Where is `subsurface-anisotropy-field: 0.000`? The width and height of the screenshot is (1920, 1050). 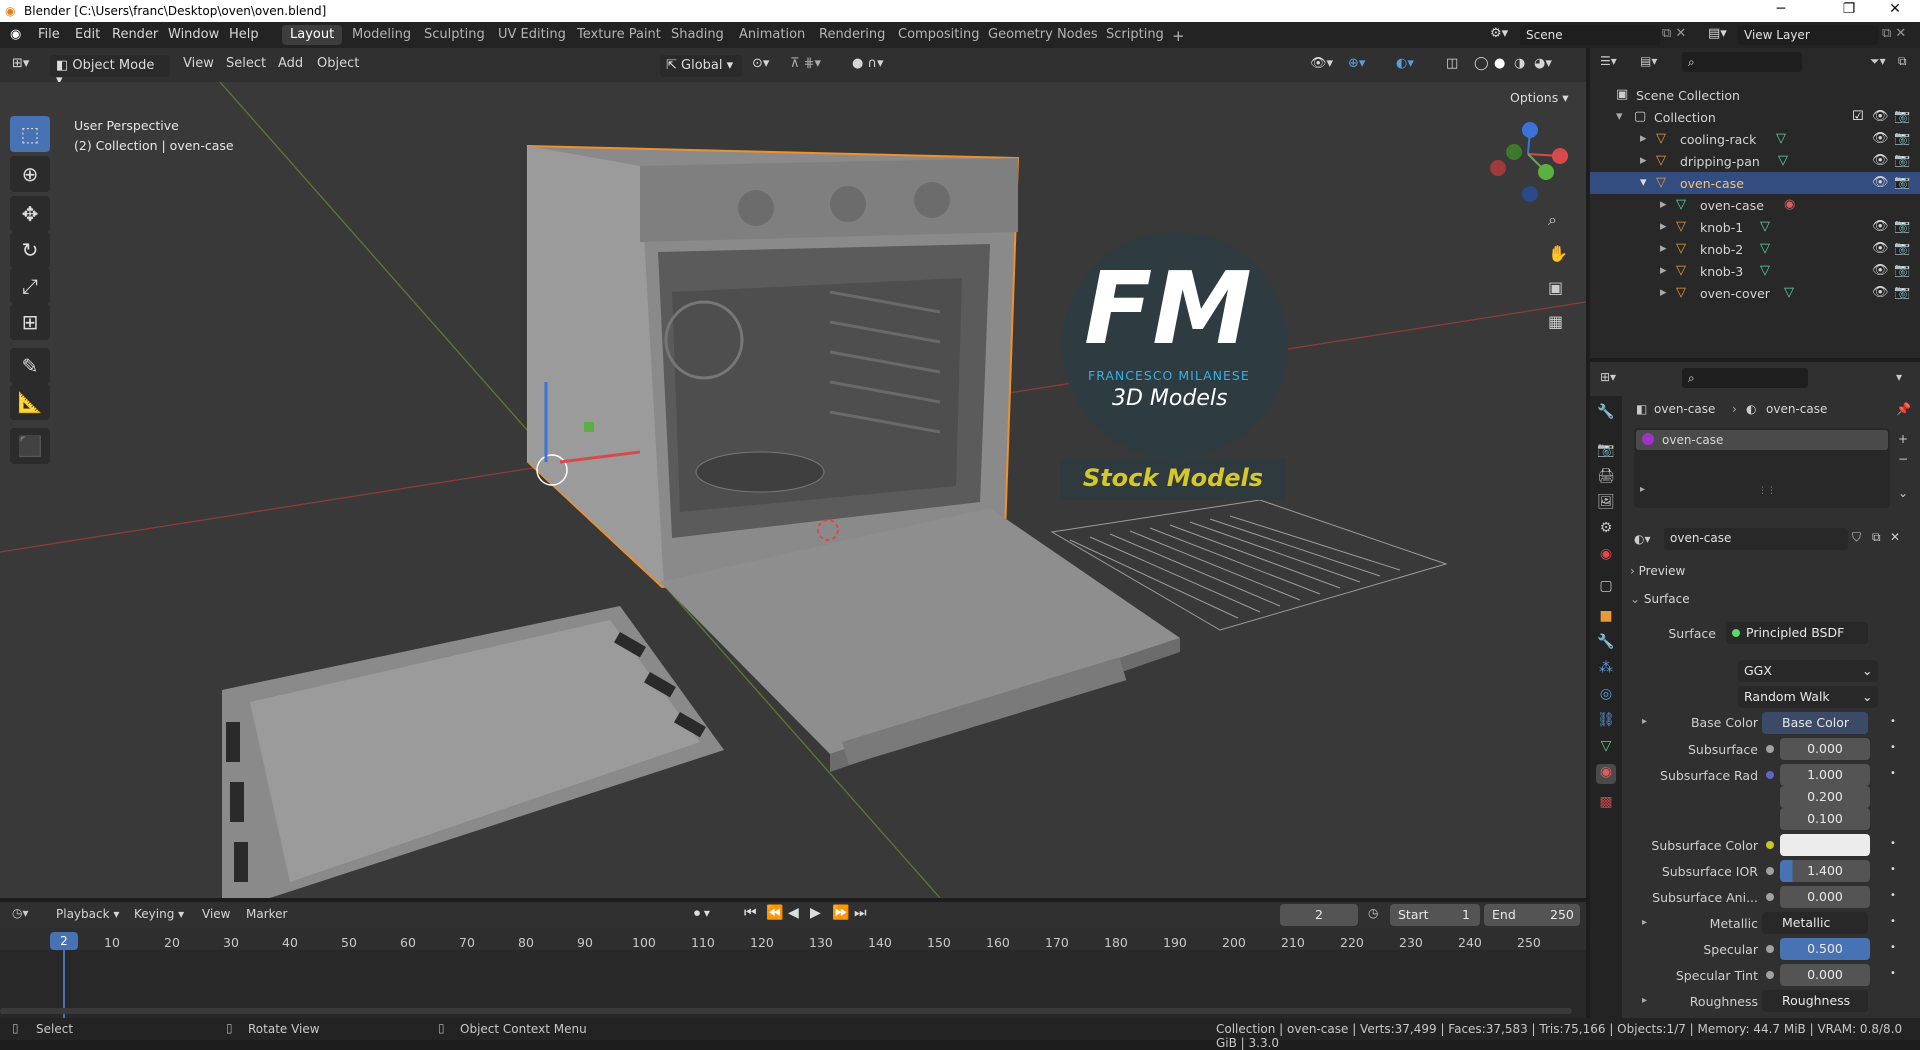 subsurface-anisotropy-field: 0.000 is located at coordinates (1825, 897).